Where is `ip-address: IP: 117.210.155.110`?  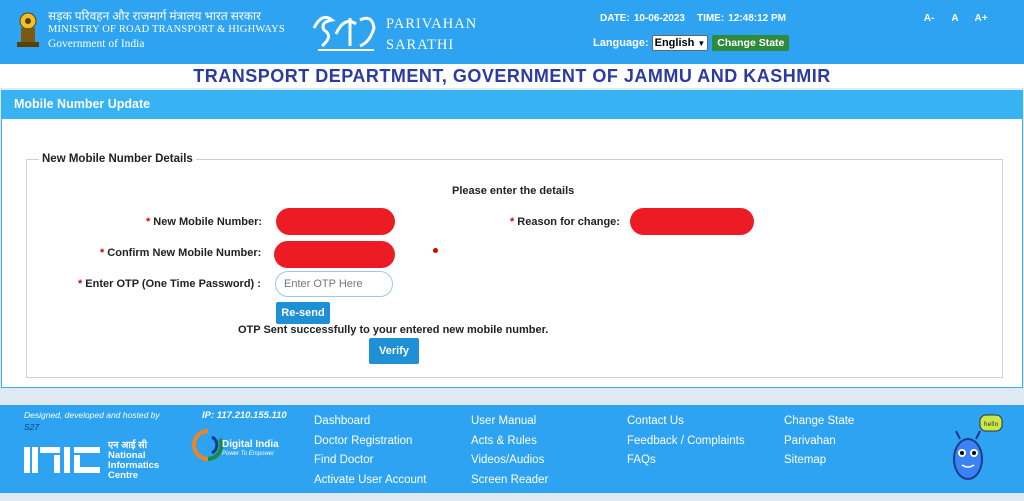
ip-address: IP: 117.210.155.110 is located at coordinates (244, 415).